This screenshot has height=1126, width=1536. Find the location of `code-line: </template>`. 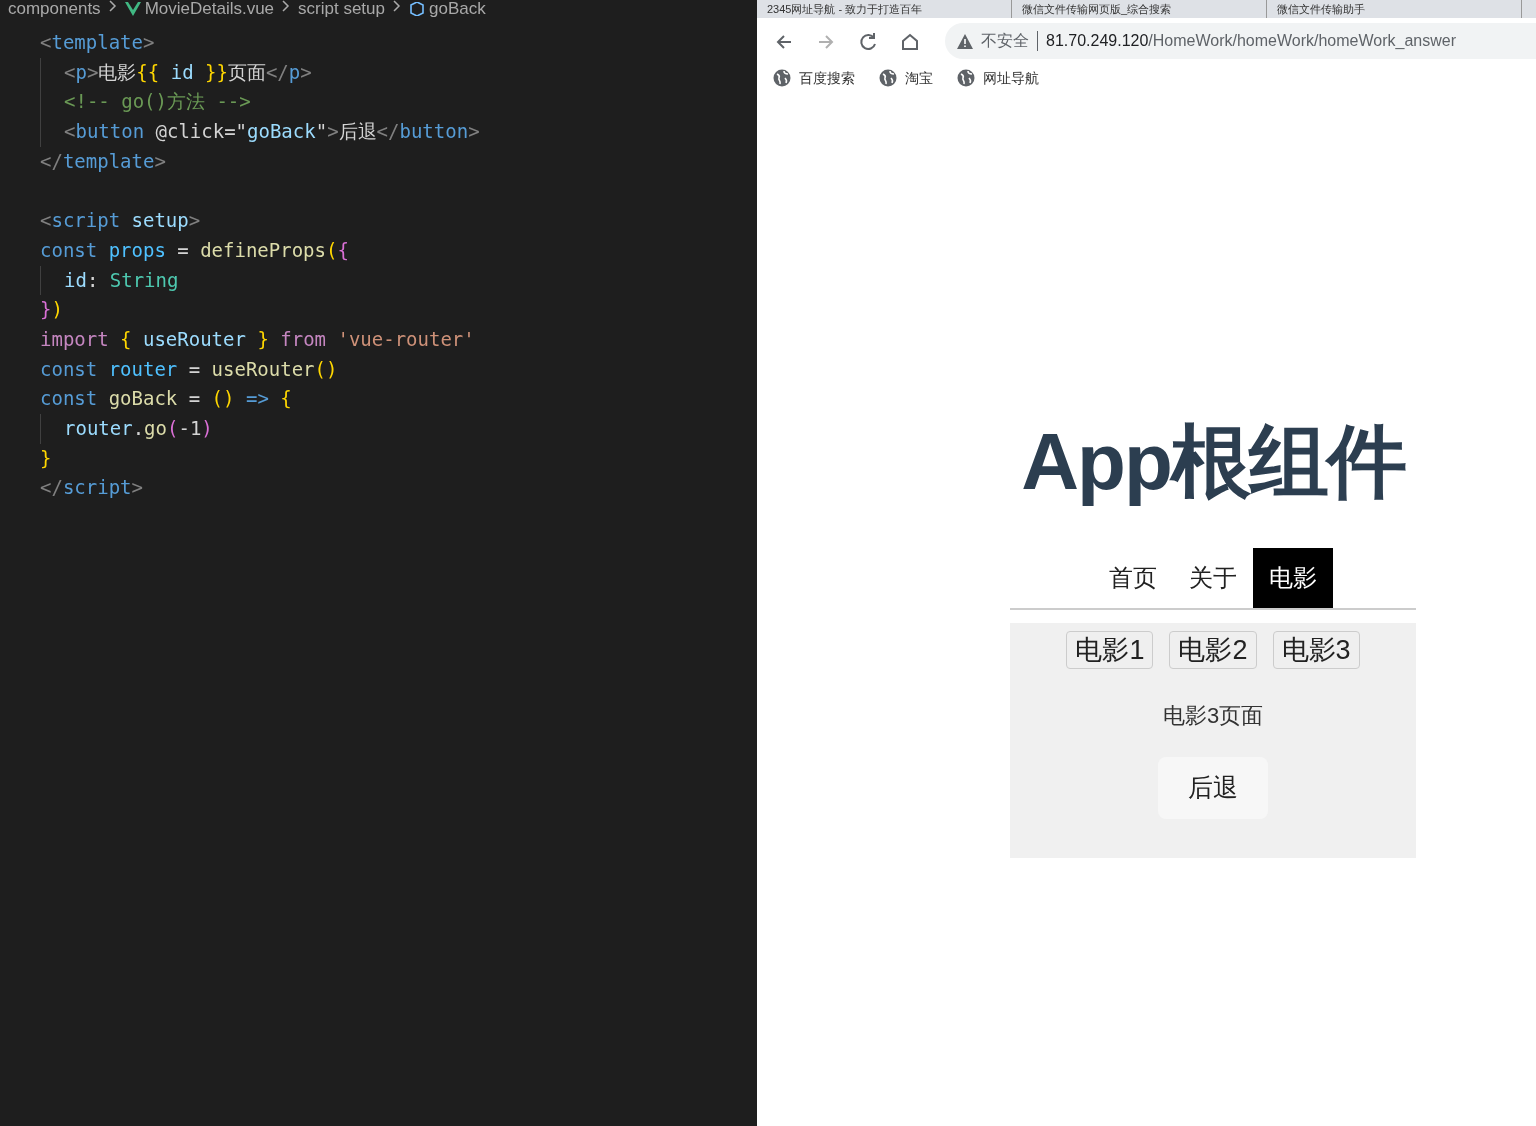

code-line: </template> is located at coordinates (103, 161).